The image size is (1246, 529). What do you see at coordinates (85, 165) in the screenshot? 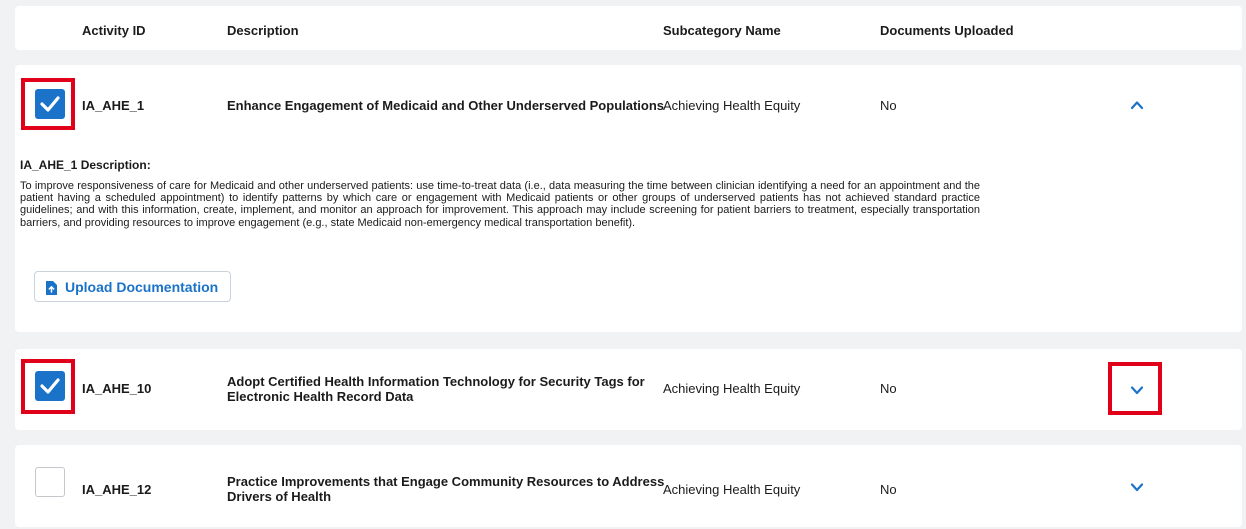
I see `description-heading: IA_AHE_1 Description:` at bounding box center [85, 165].